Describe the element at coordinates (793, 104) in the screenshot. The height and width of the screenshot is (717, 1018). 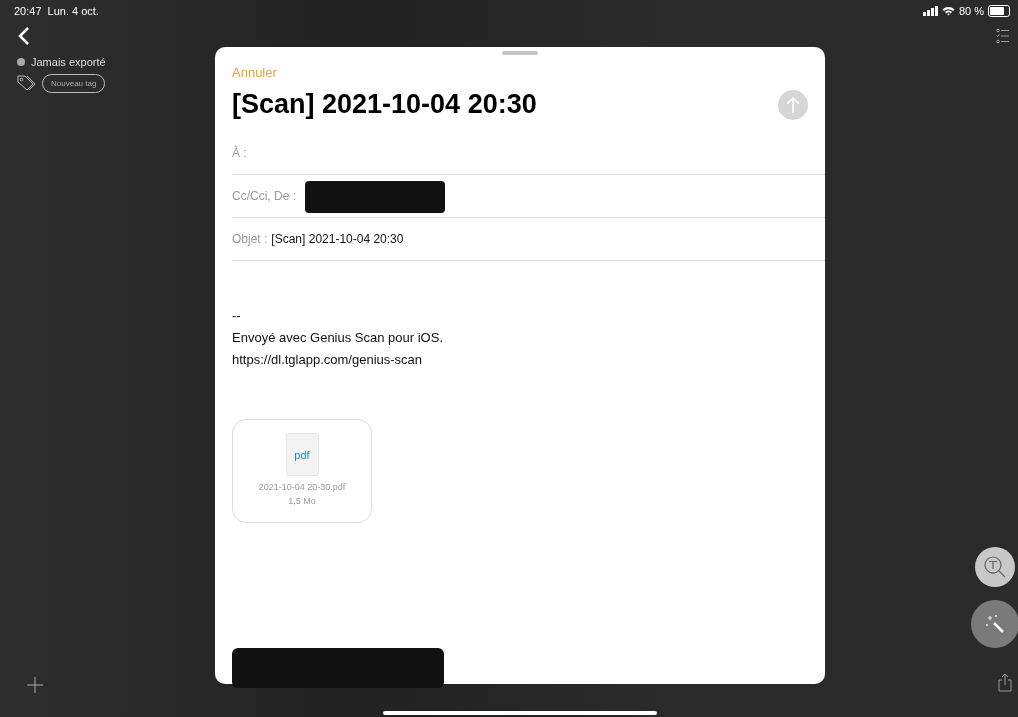
I see `arrow-up-icon` at that location.